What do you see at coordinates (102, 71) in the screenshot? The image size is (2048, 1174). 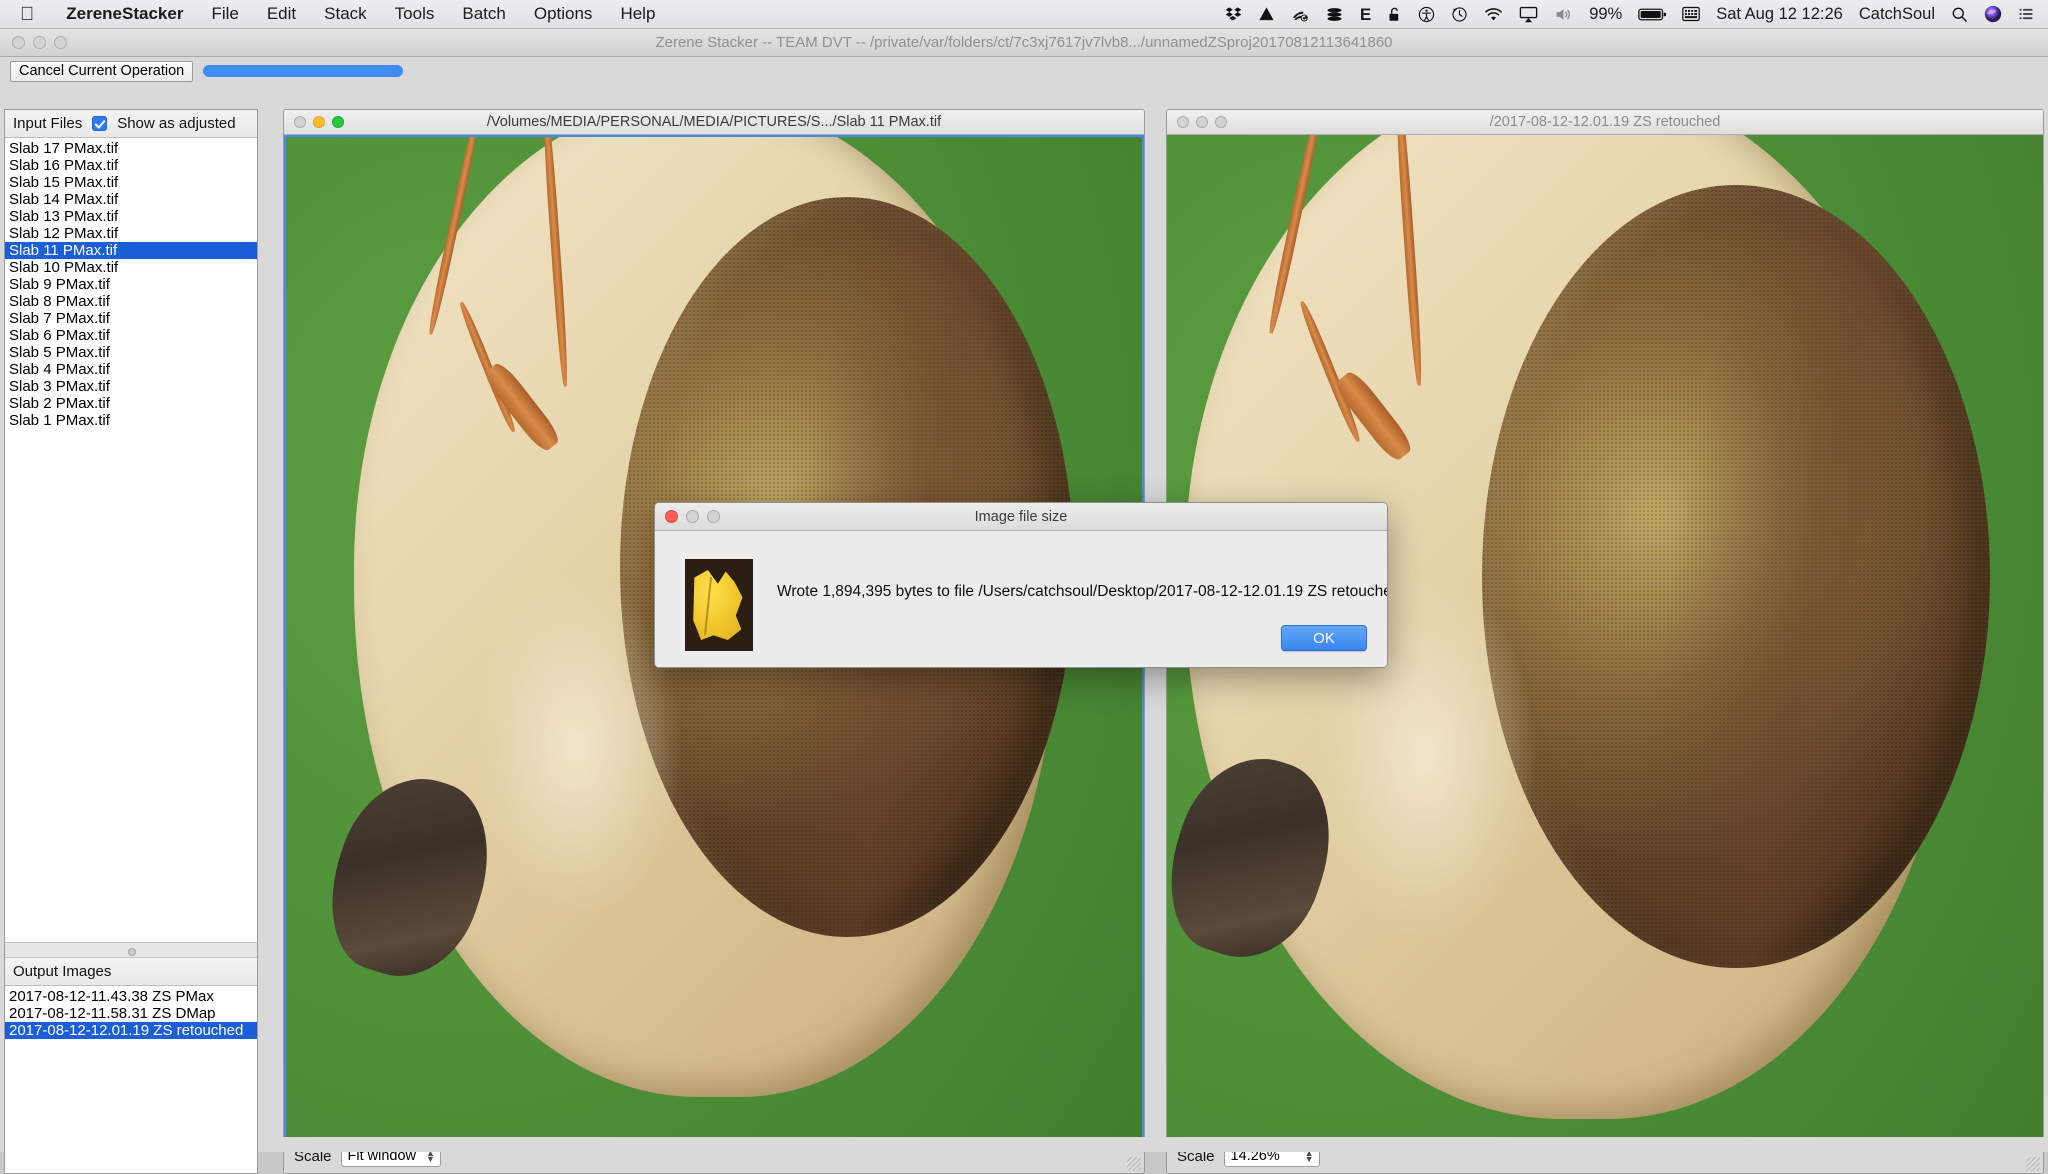 I see `cancel-current-operation-button: Cancel Current Operation` at bounding box center [102, 71].